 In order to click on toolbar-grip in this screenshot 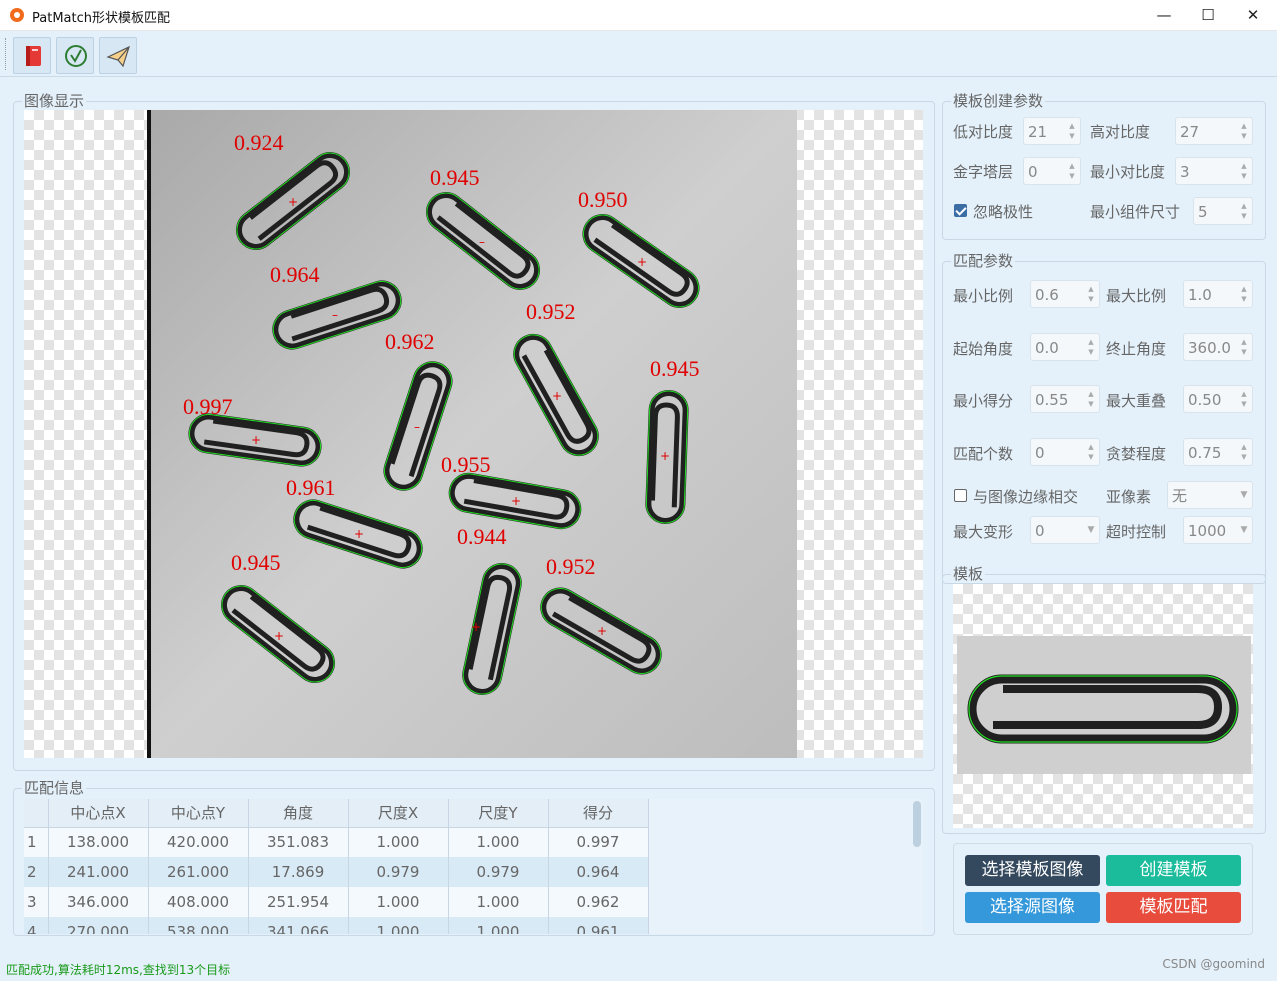, I will do `click(6, 54)`.